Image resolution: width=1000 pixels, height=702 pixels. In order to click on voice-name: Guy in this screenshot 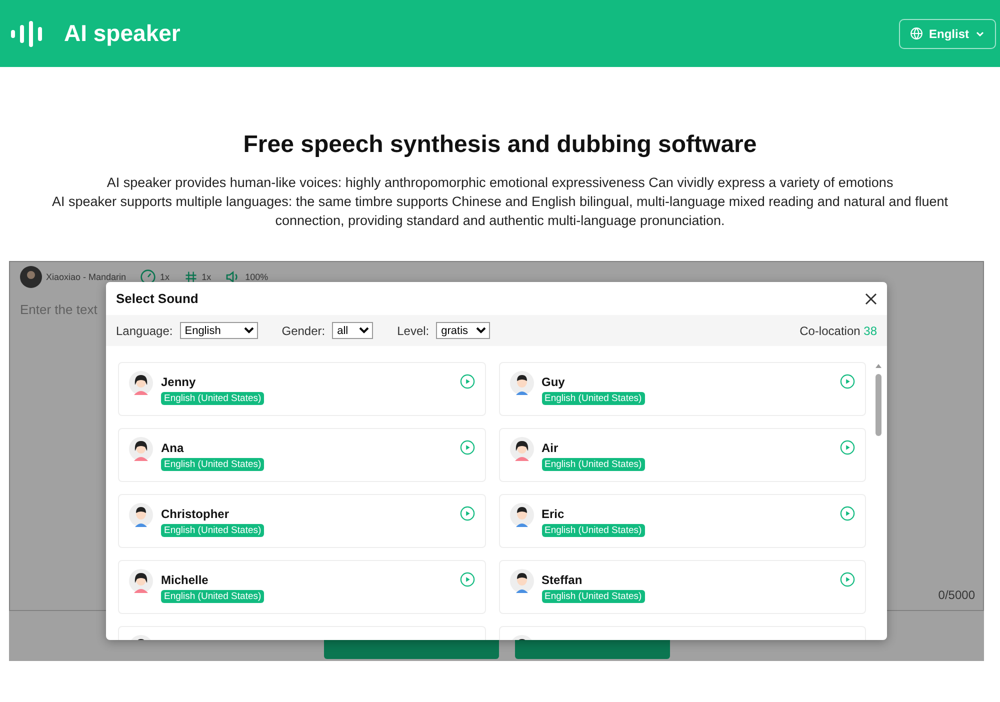, I will do `click(554, 382)`.